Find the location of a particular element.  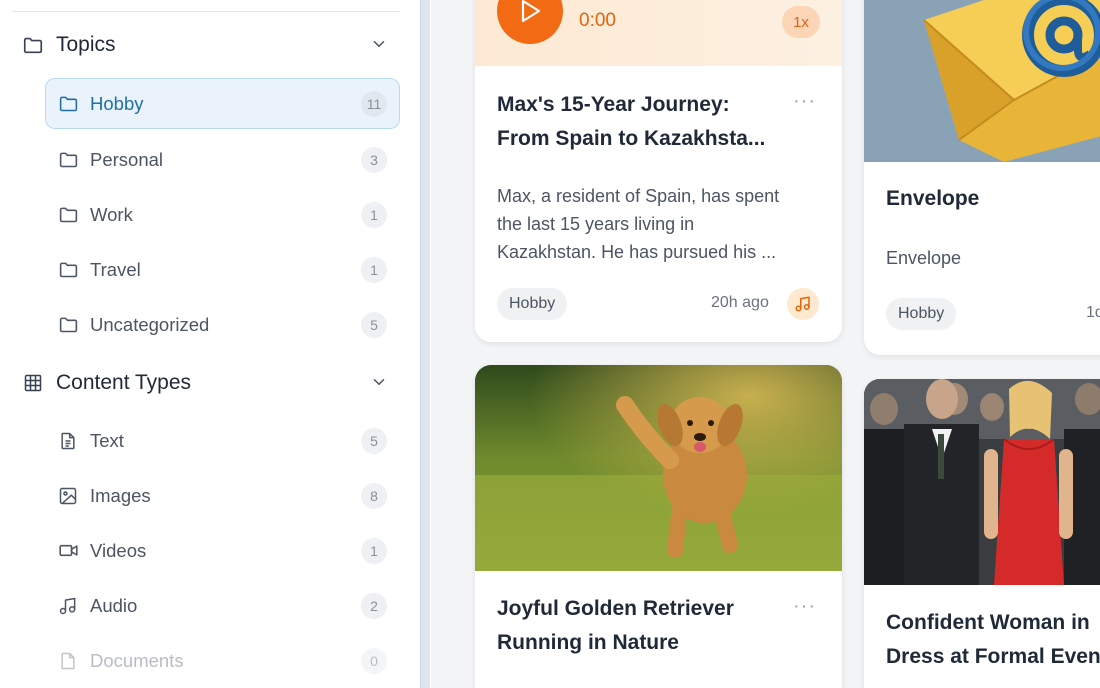

golden-retriever-image is located at coordinates (658, 468).